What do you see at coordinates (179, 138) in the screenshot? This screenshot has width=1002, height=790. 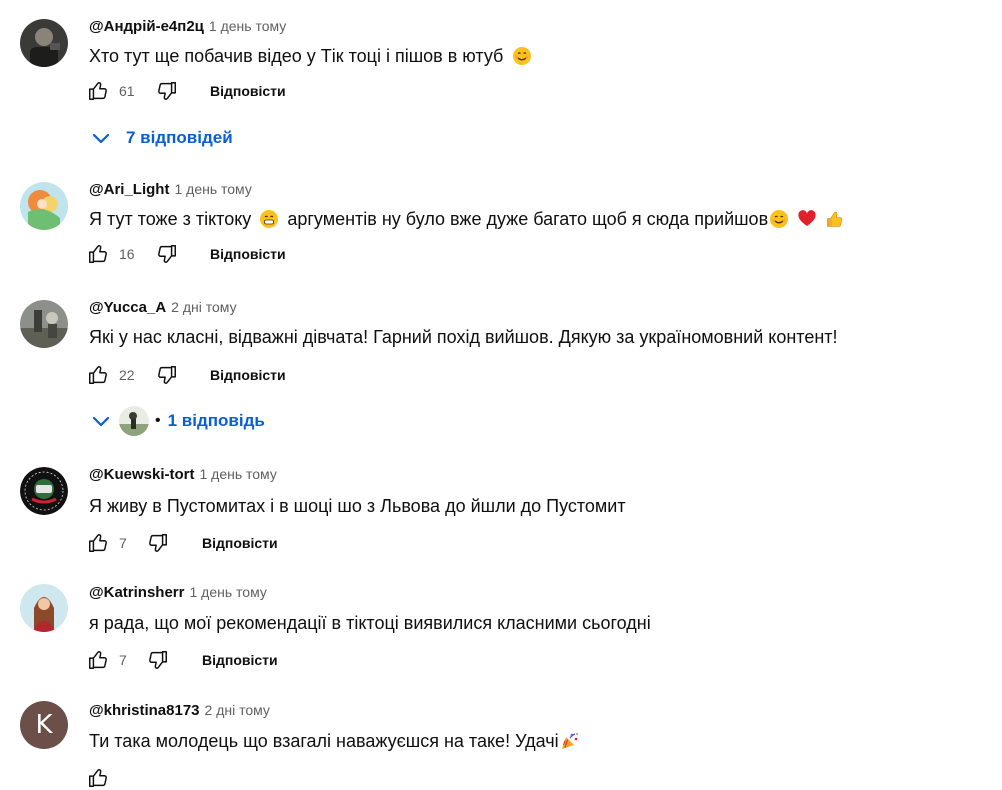 I see `replies-count-label: 7 відповідей` at bounding box center [179, 138].